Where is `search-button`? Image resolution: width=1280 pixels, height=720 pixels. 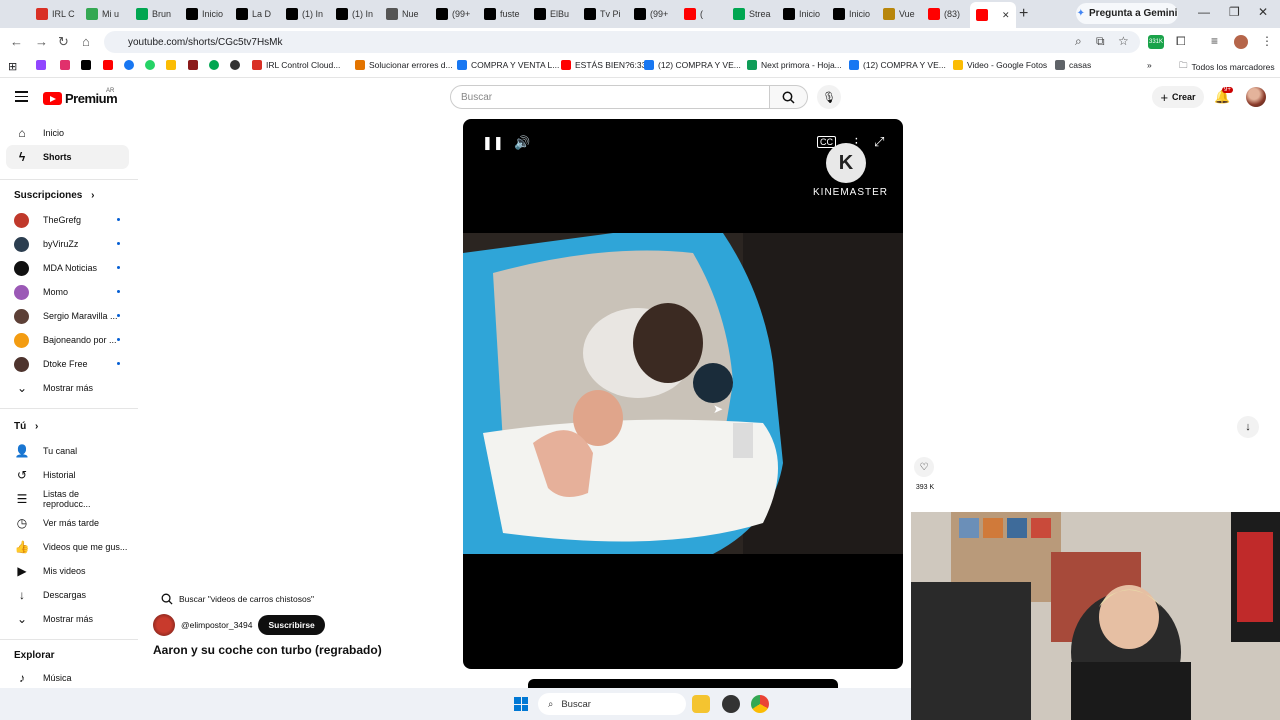 search-button is located at coordinates (789, 97).